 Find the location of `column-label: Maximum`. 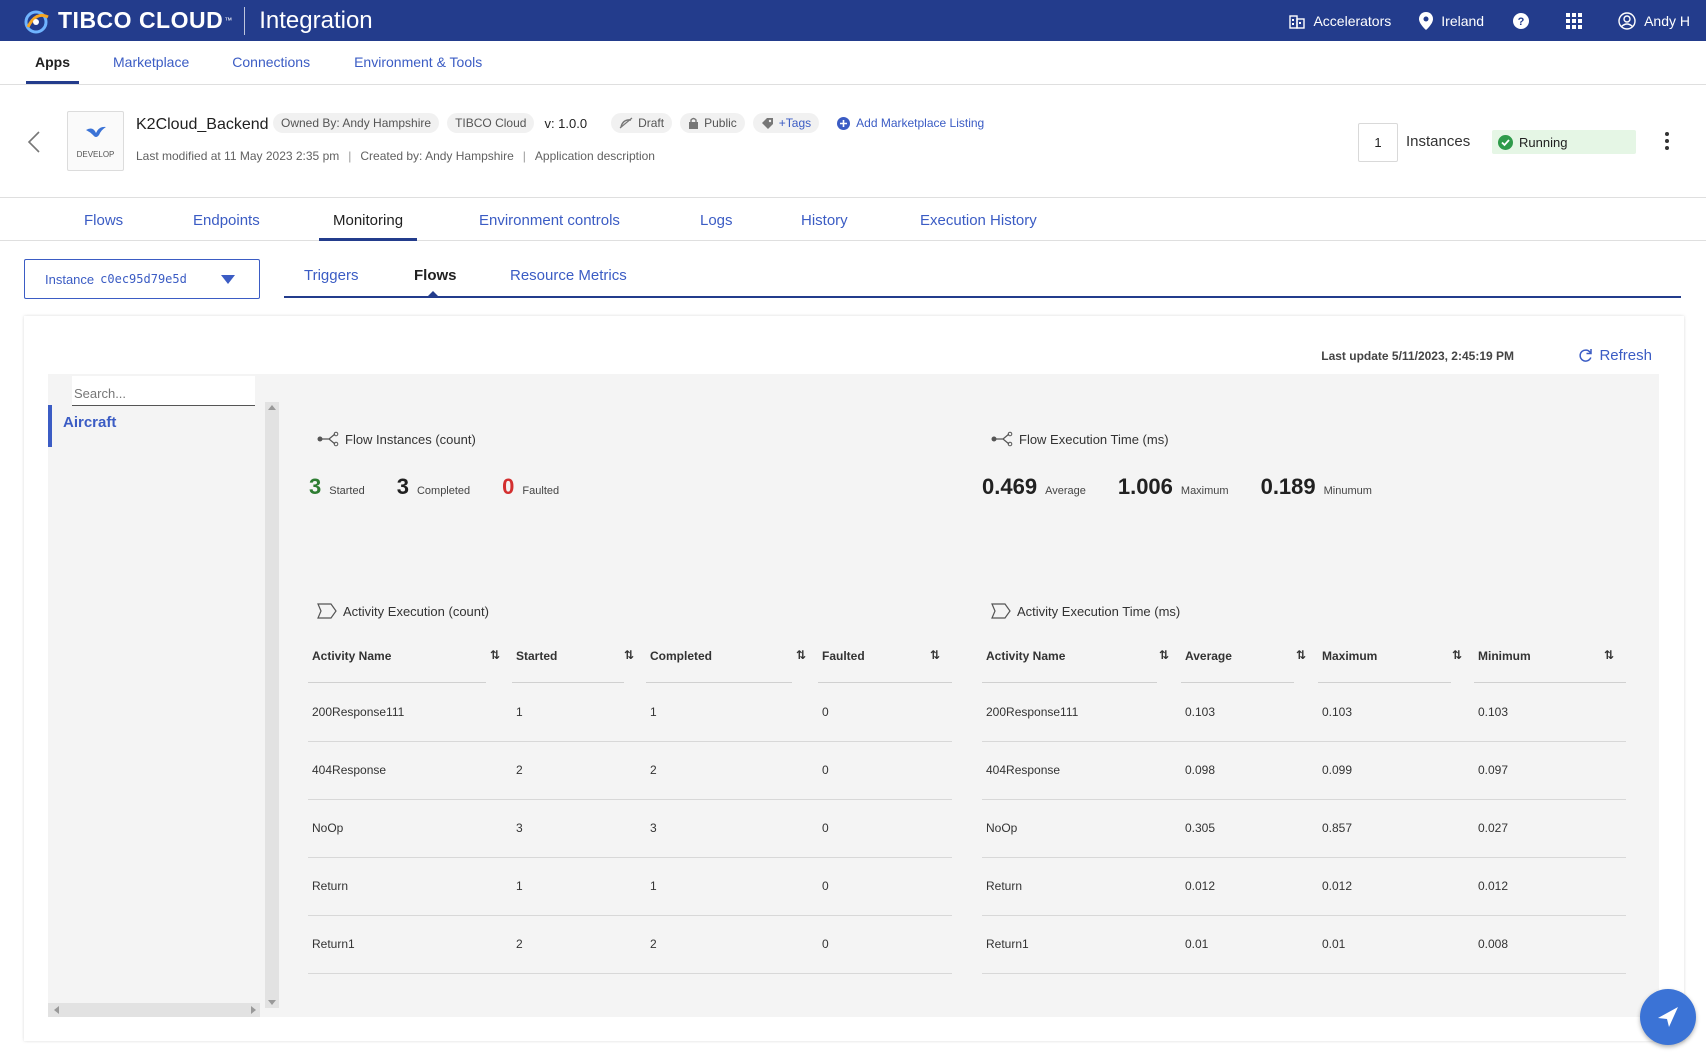

column-label: Maximum is located at coordinates (1350, 656).